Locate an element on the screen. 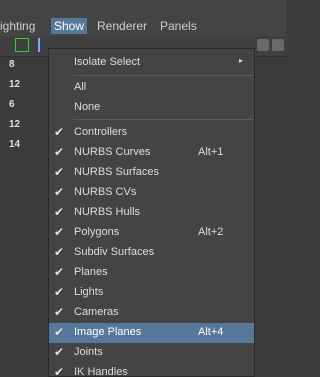  menubar: ighting Show Renderer Panels is located at coordinates (143, 18).